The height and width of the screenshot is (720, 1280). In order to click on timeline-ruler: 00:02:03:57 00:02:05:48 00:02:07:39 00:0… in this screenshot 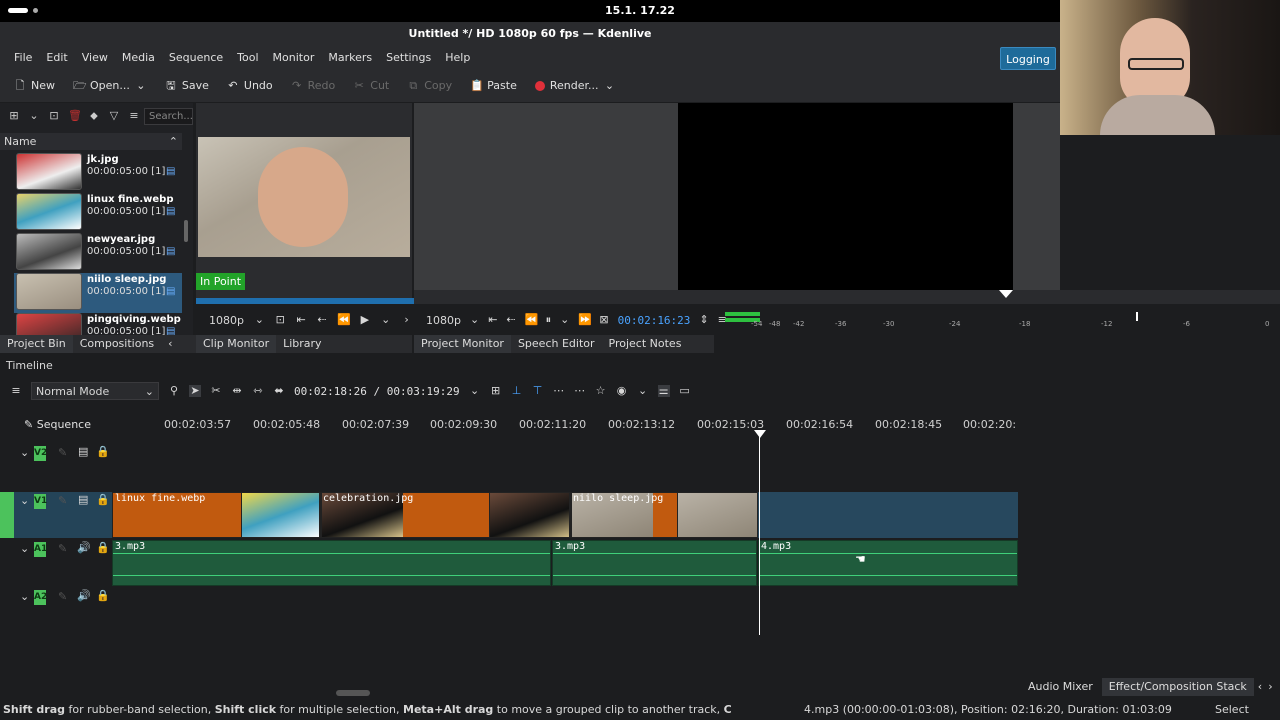, I will do `click(565, 426)`.